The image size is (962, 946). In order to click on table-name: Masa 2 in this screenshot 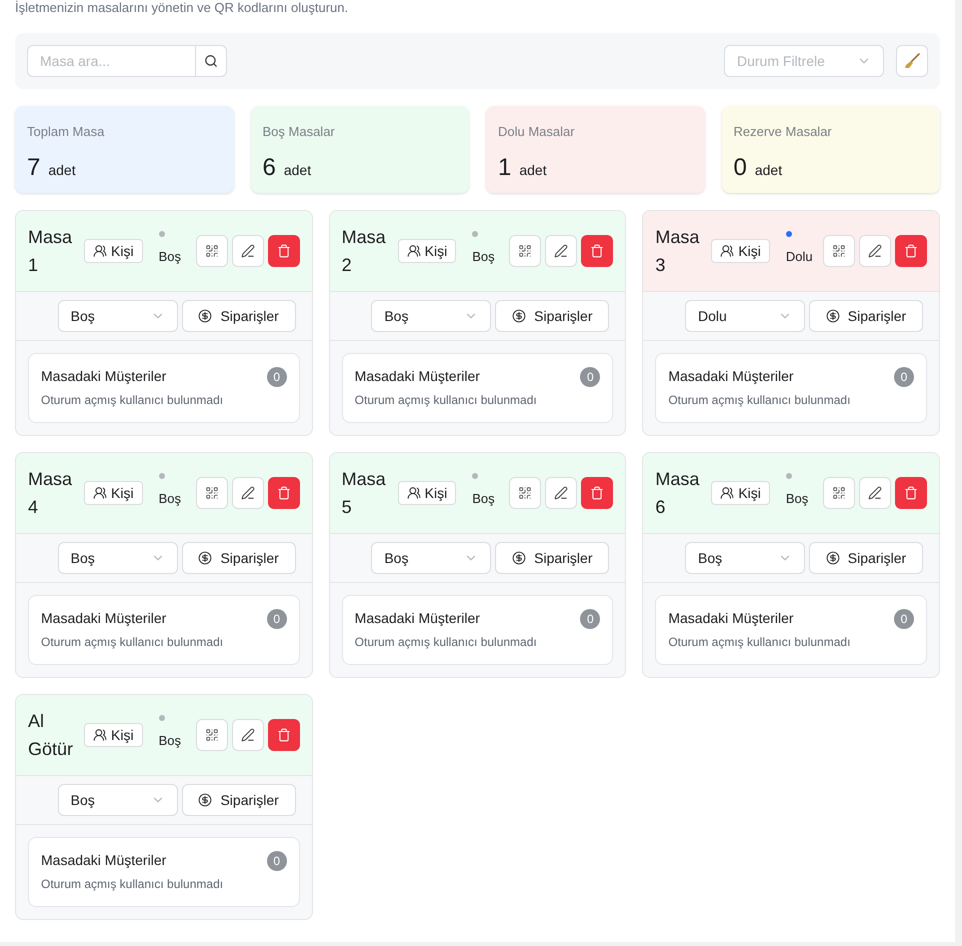, I will do `click(364, 251)`.